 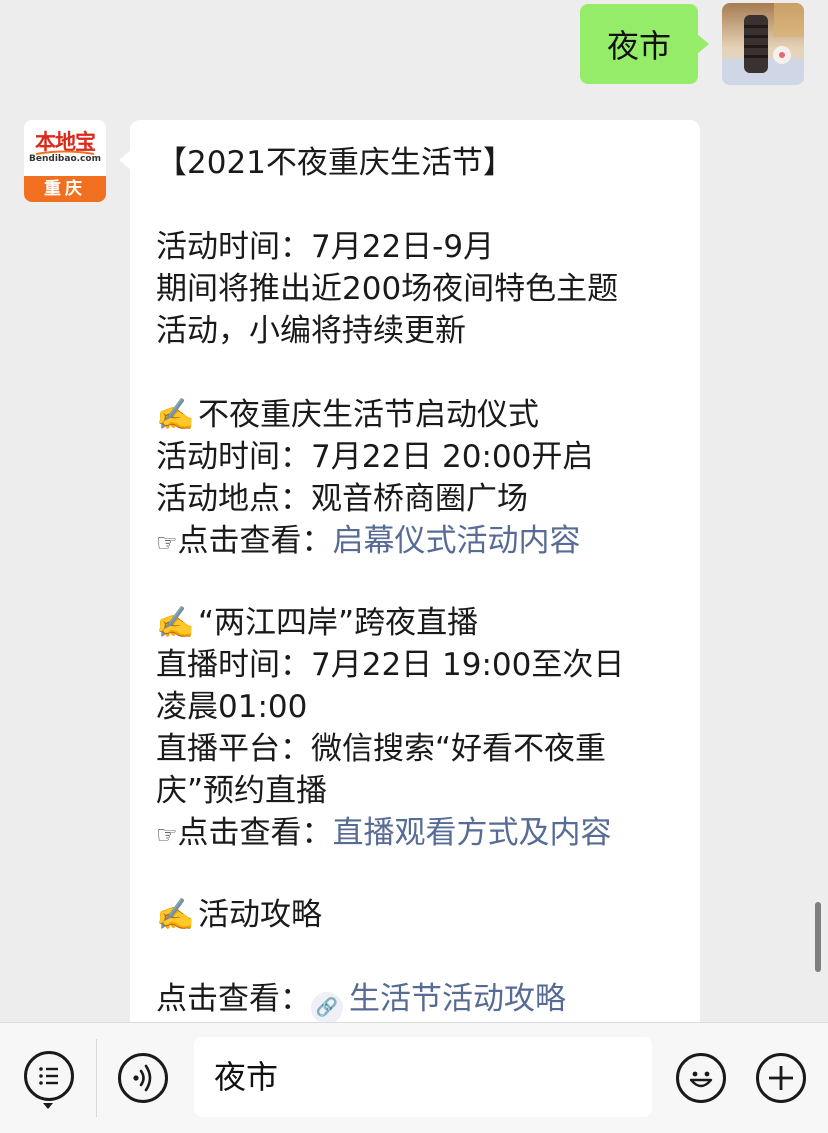 What do you see at coordinates (423, 1077) in the screenshot?
I see `message-input: 夜市` at bounding box center [423, 1077].